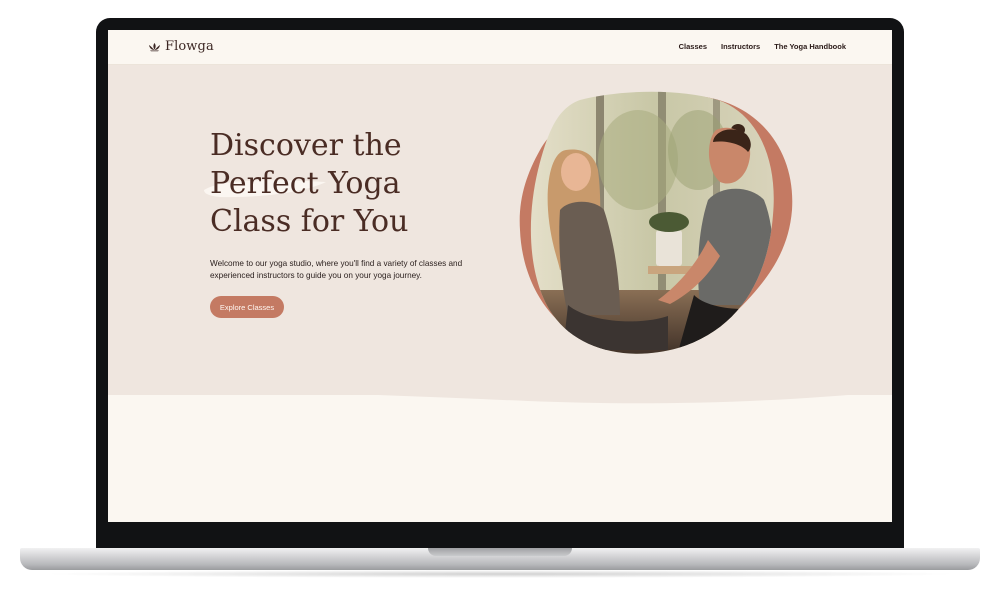  I want to click on explore-classes-button: Explore Classes, so click(247, 307).